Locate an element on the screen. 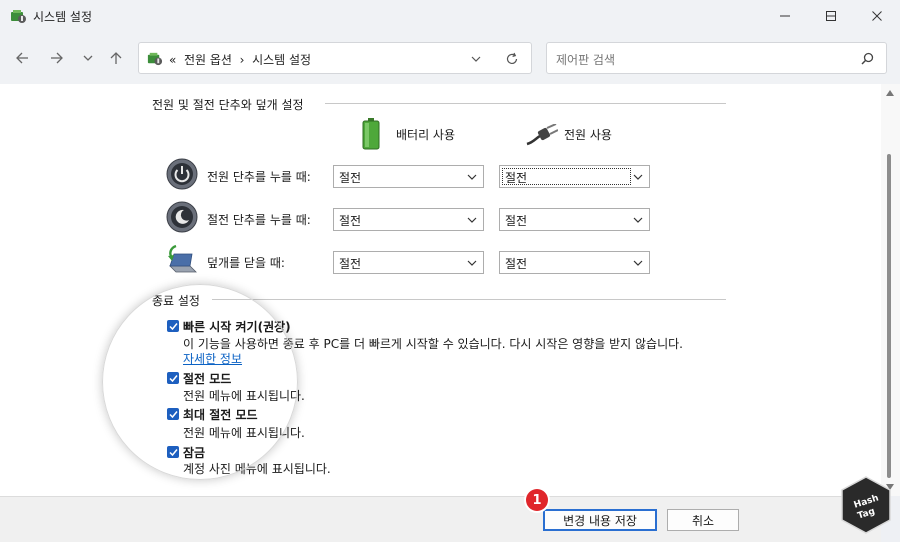 This screenshot has width=900, height=542. sleep-title: 절전 모드 is located at coordinates (207, 379).